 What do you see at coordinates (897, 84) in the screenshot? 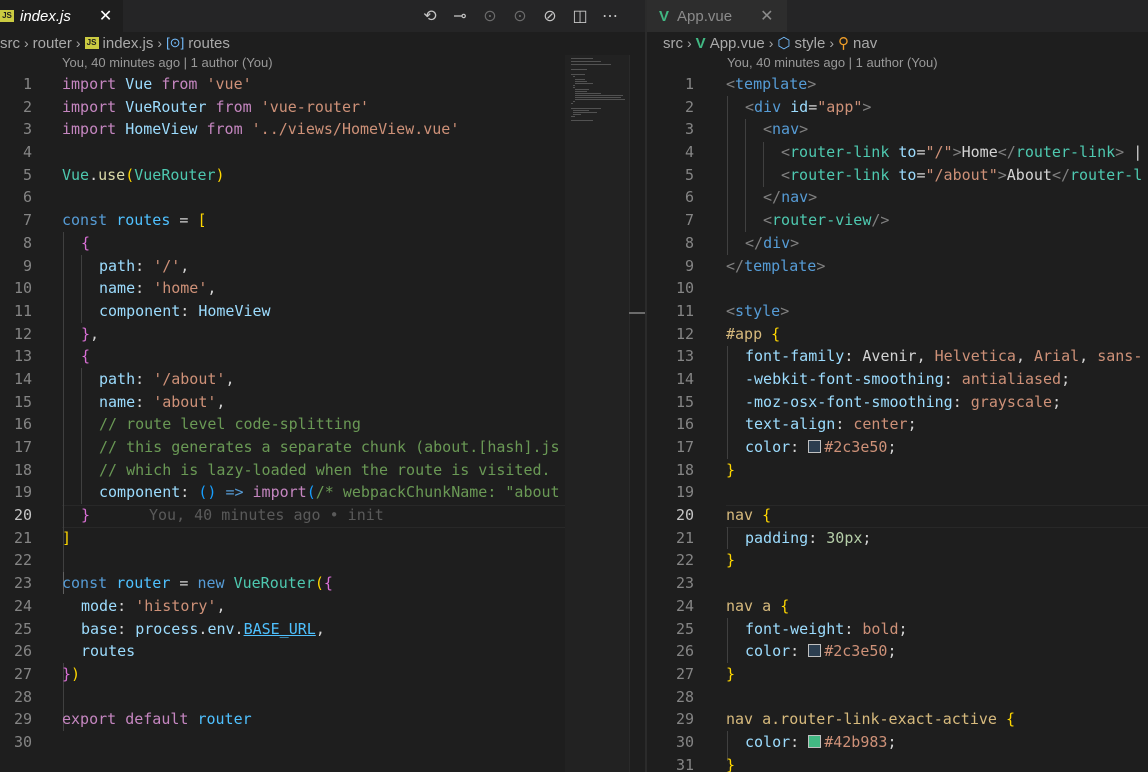
I see `code-line: 1 <template>` at bounding box center [897, 84].